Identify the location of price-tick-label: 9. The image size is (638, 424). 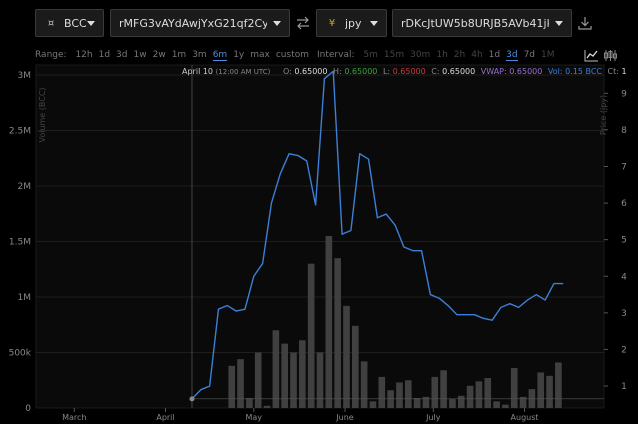
(624, 94).